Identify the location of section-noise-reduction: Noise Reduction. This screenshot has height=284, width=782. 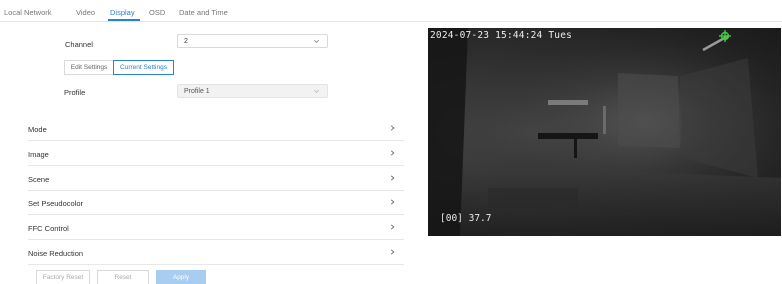
(216, 252).